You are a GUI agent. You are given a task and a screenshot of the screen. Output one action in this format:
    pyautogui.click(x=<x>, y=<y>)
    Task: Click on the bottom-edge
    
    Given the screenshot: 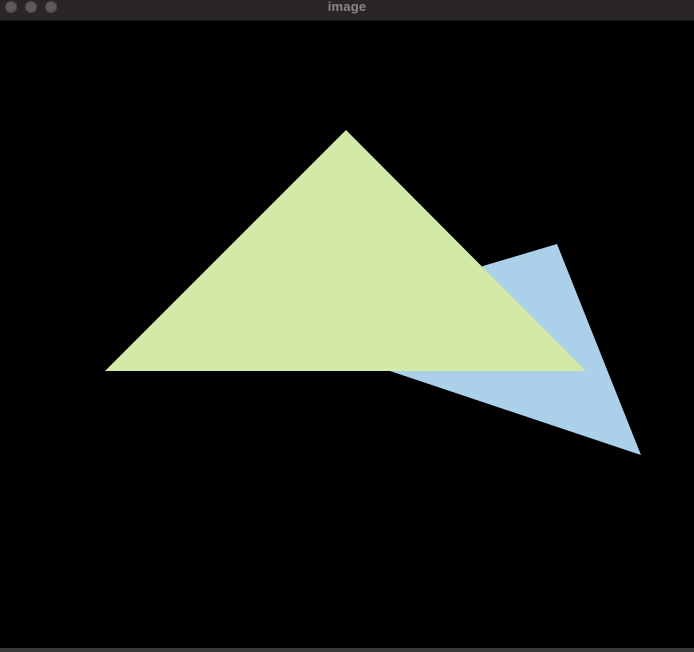 What is the action you would take?
    pyautogui.click(x=347, y=650)
    